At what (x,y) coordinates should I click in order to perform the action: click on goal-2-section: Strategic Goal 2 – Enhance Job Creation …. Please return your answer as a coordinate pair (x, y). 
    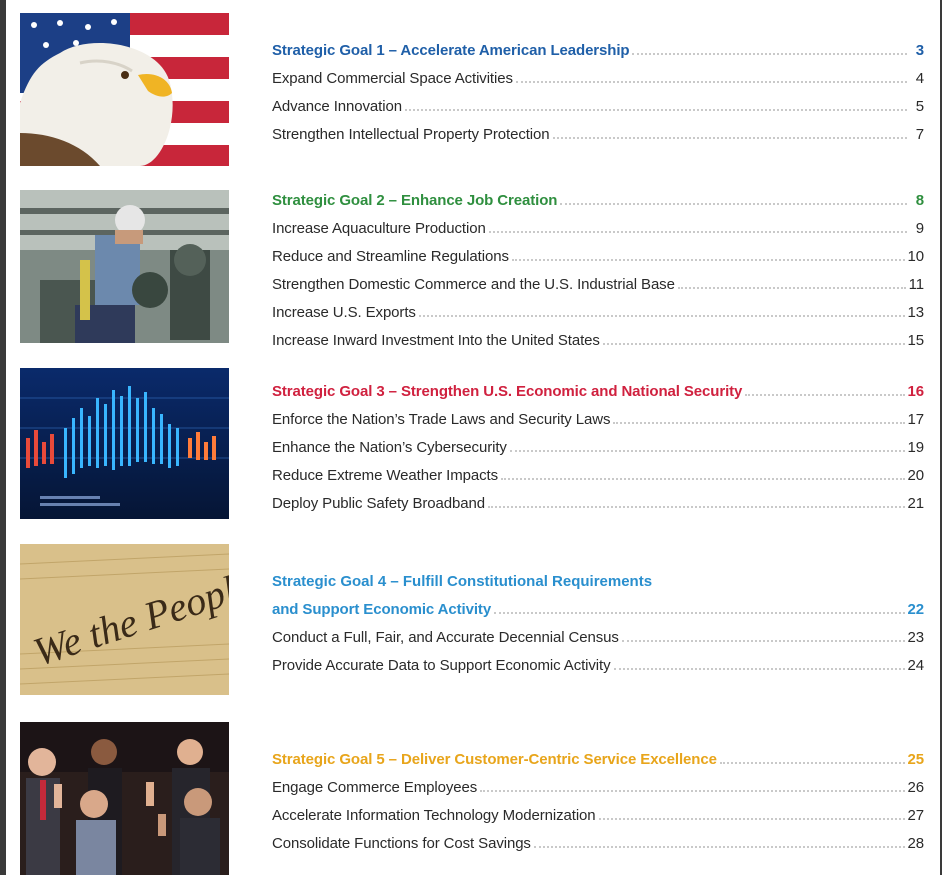
    Looking at the image, I should click on (598, 271).